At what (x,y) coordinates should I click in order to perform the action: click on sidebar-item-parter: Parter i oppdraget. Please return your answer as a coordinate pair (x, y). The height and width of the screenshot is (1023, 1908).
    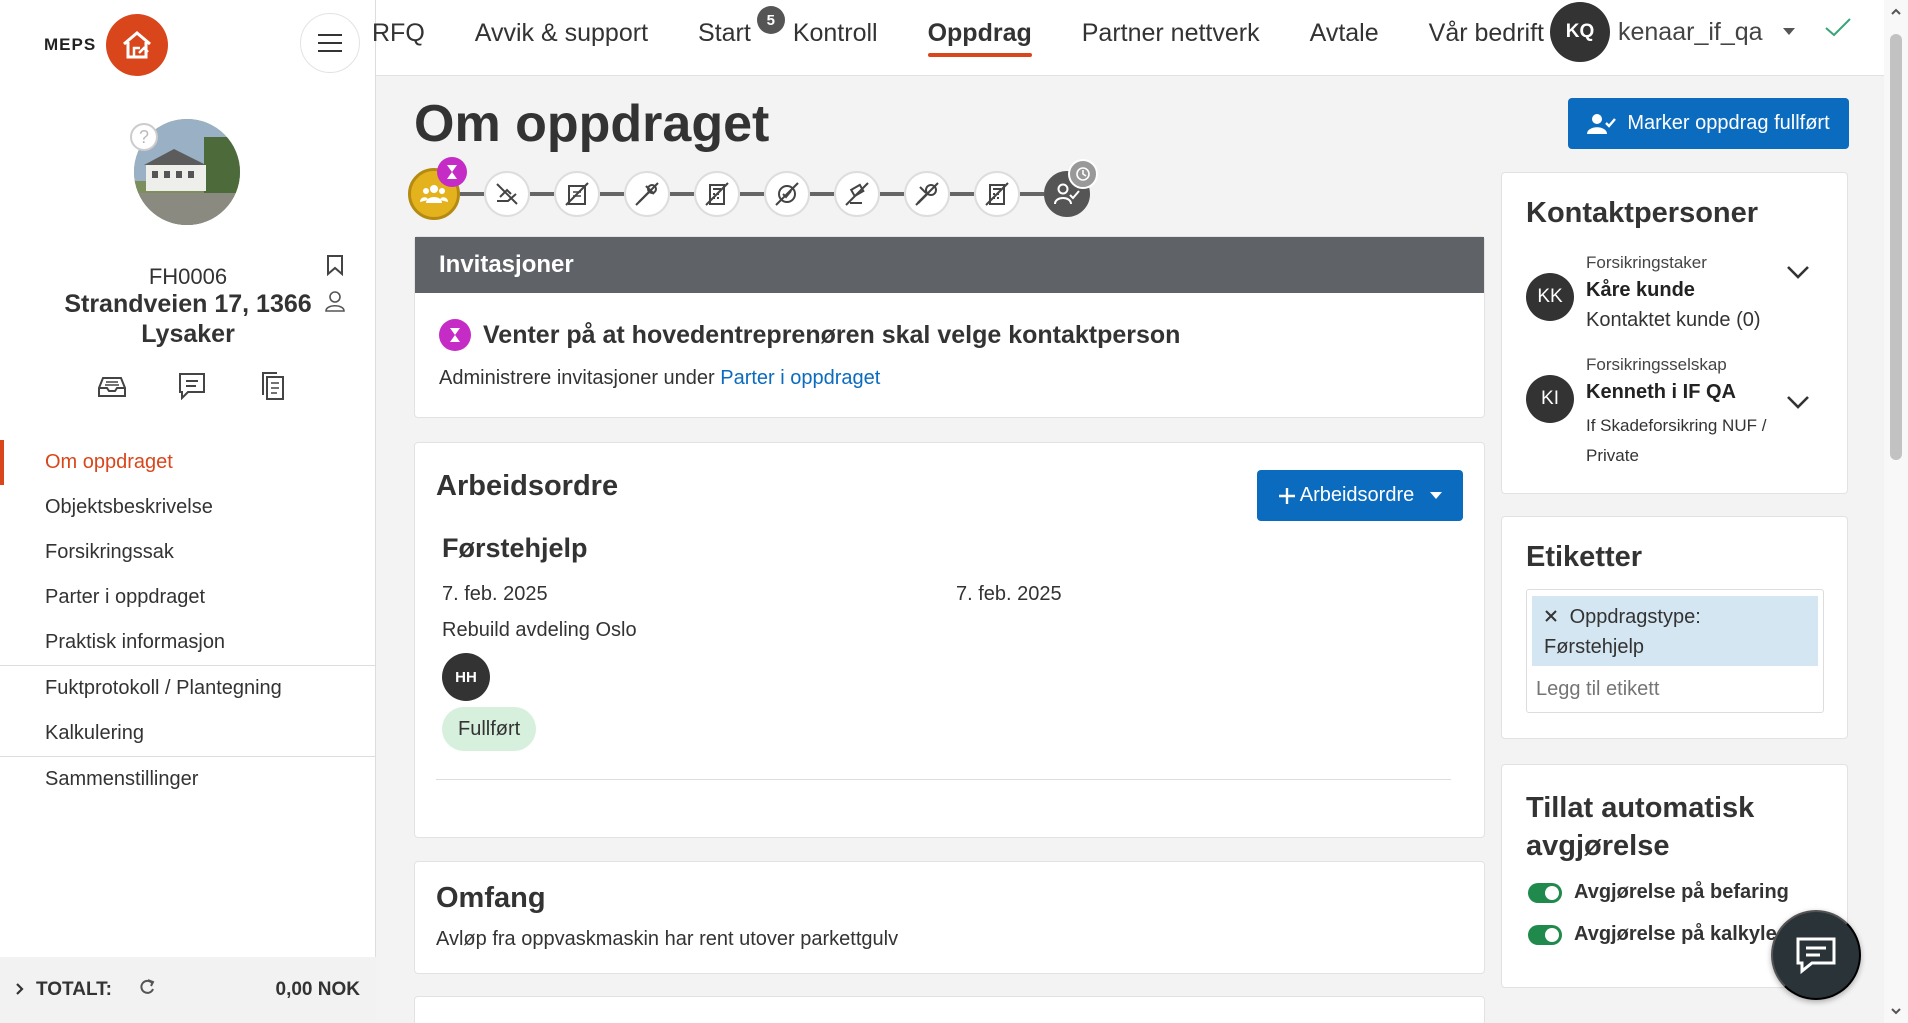
    Looking at the image, I should click on (188, 597).